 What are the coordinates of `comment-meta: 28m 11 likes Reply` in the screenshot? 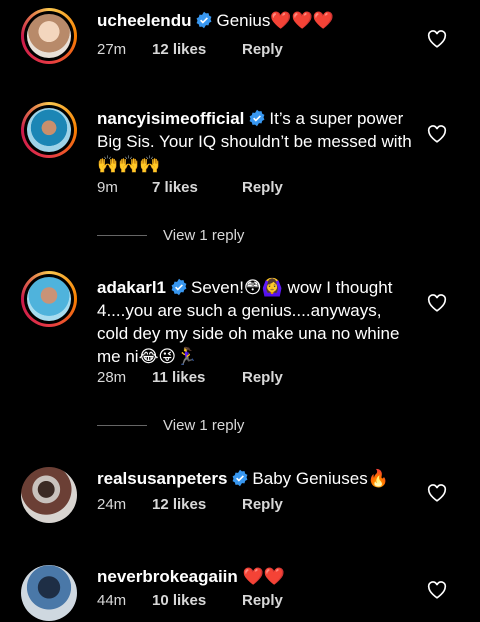 It's located at (190, 377).